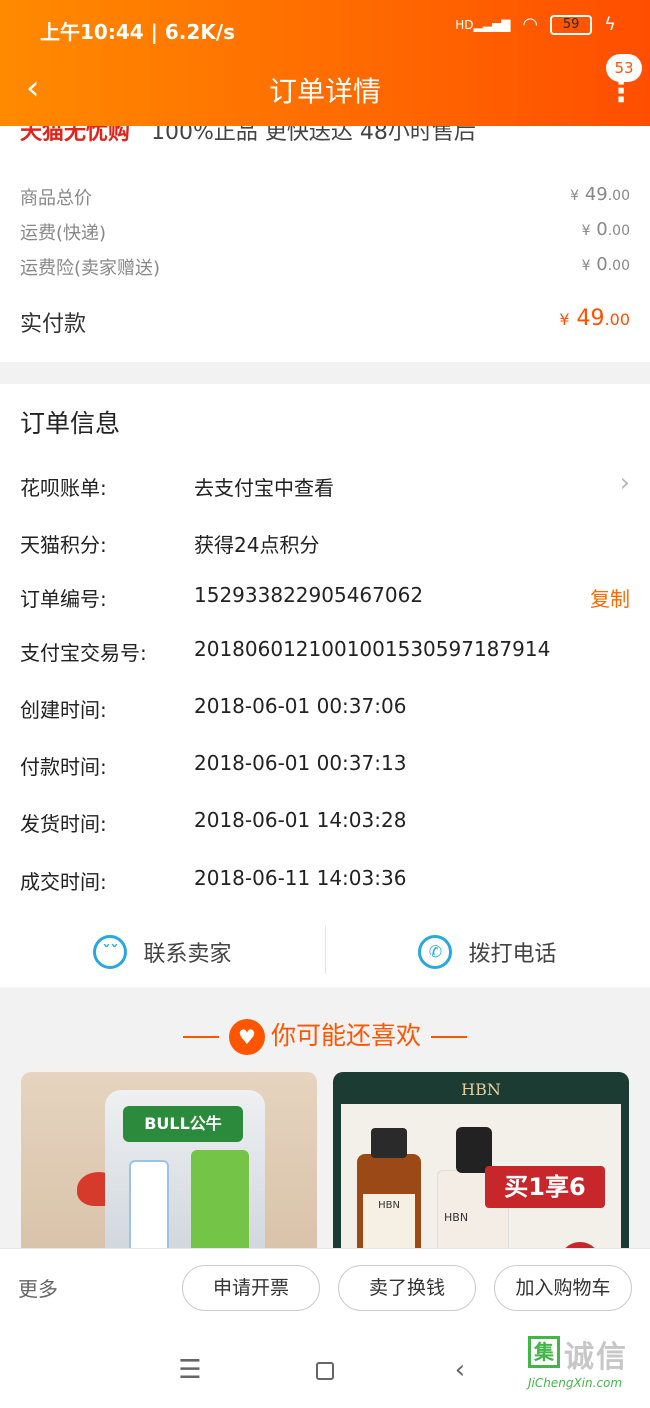  Describe the element at coordinates (325, 267) in the screenshot. I see `price-row-insurance: 运费险(卖家赠送) ¥ 0.00` at that location.